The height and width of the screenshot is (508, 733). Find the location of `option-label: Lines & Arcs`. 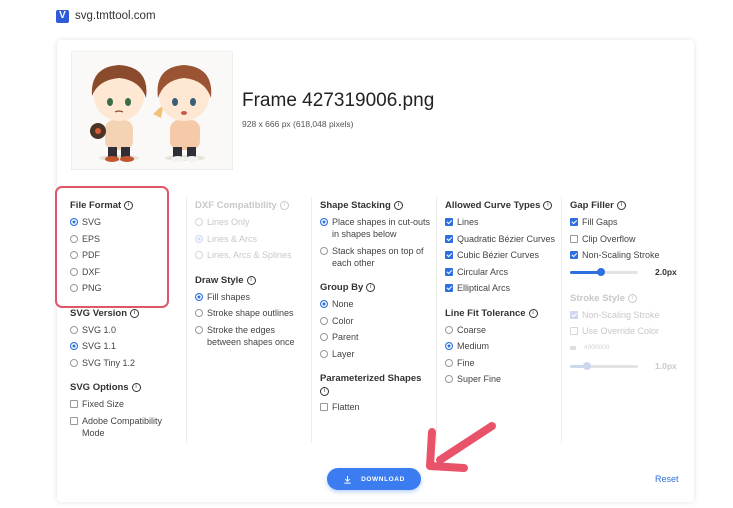

option-label: Lines & Arcs is located at coordinates (232, 238).